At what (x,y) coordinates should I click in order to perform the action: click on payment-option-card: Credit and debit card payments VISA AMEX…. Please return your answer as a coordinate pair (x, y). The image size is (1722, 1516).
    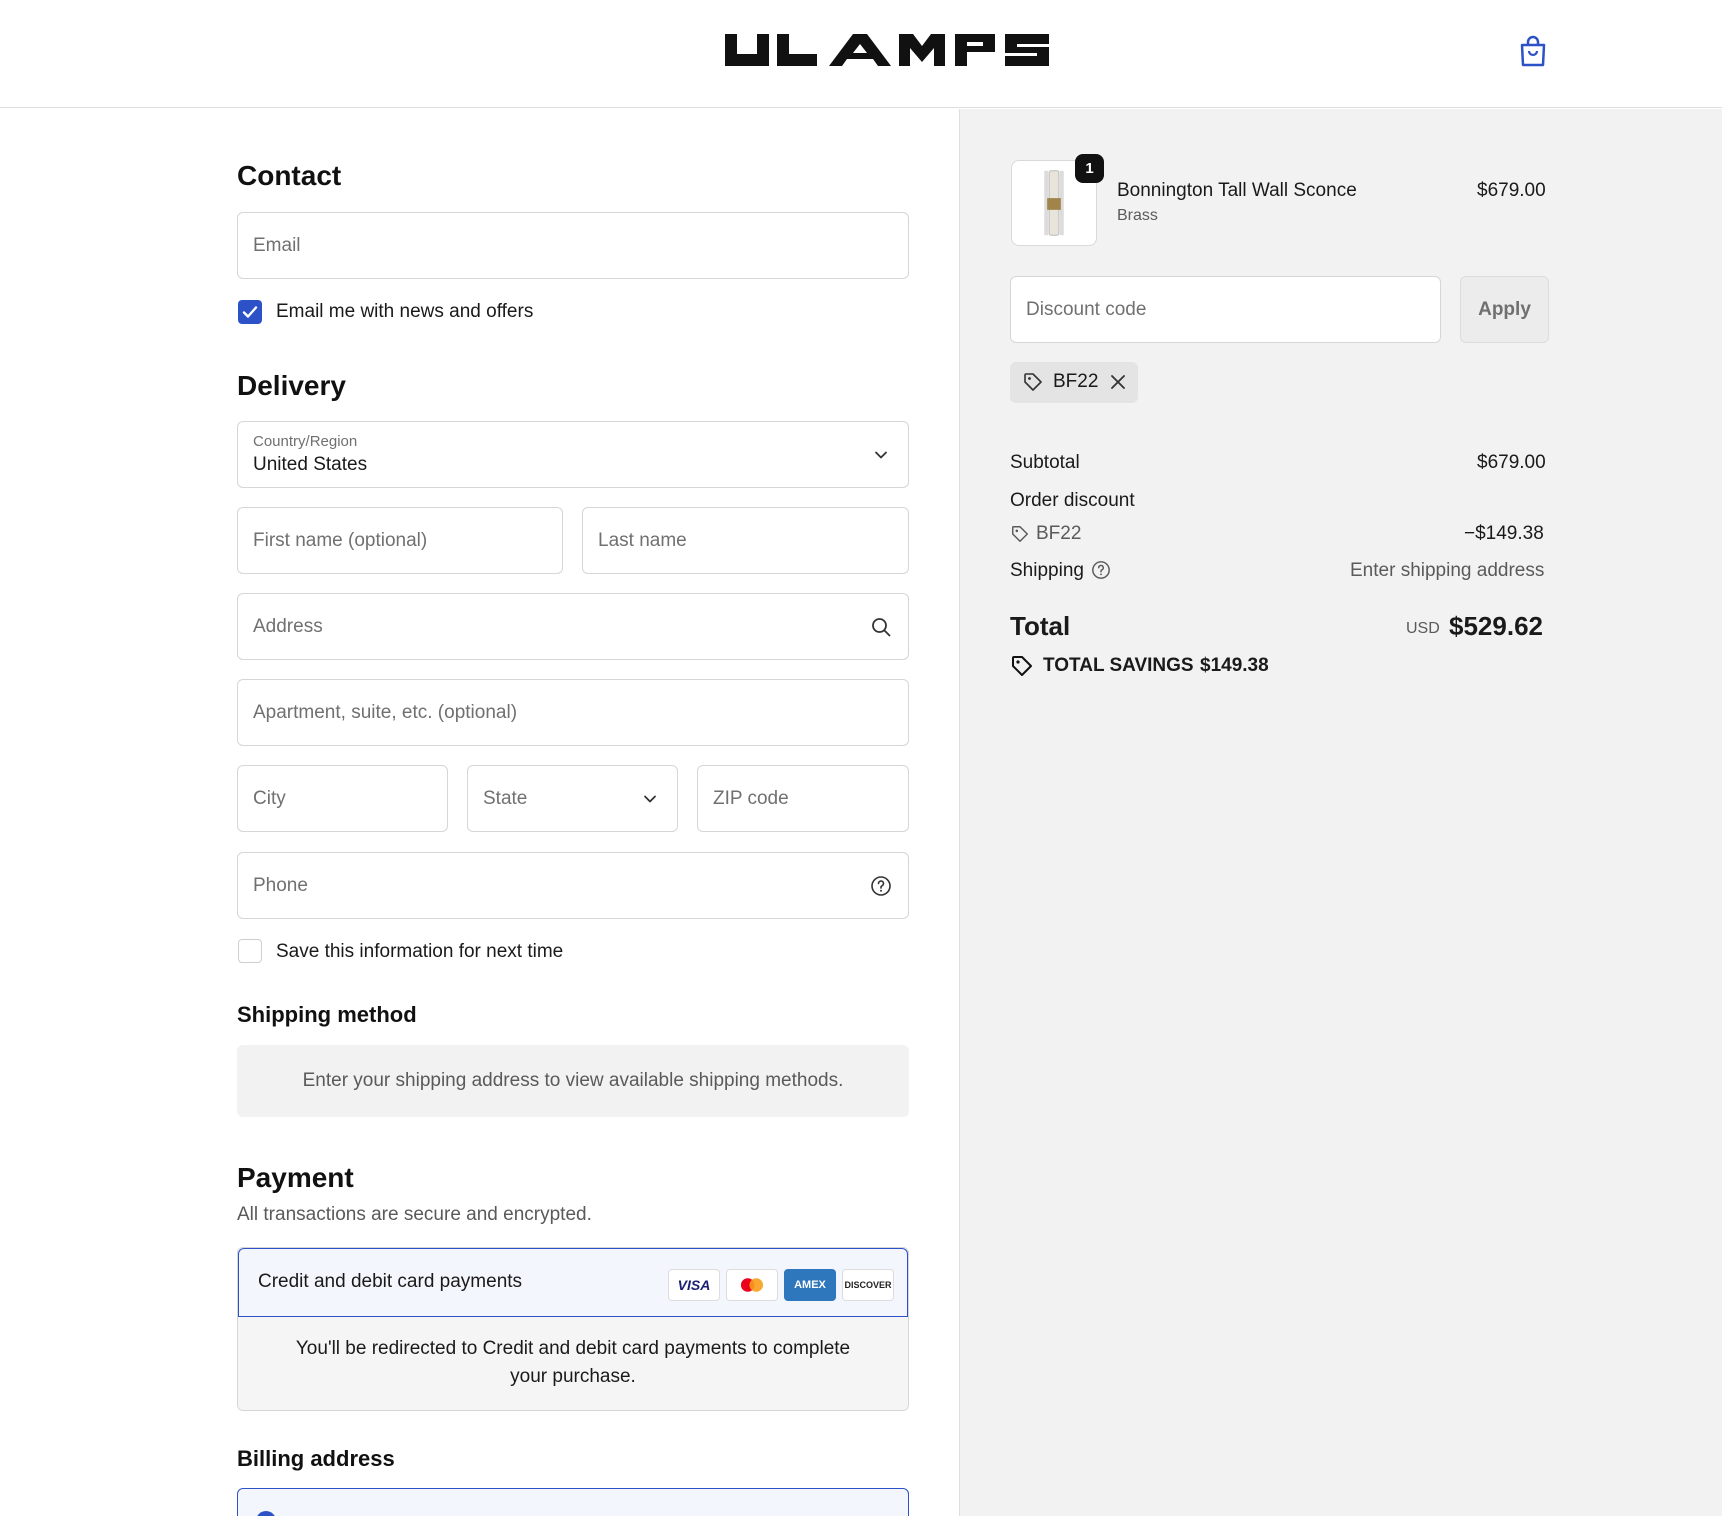
    Looking at the image, I should click on (573, 1282).